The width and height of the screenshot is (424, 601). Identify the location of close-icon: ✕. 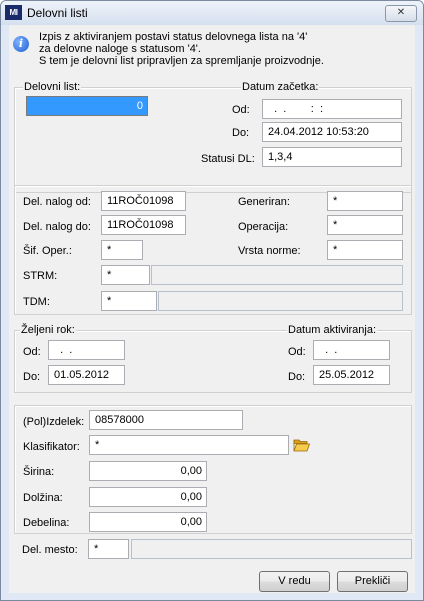
(401, 12).